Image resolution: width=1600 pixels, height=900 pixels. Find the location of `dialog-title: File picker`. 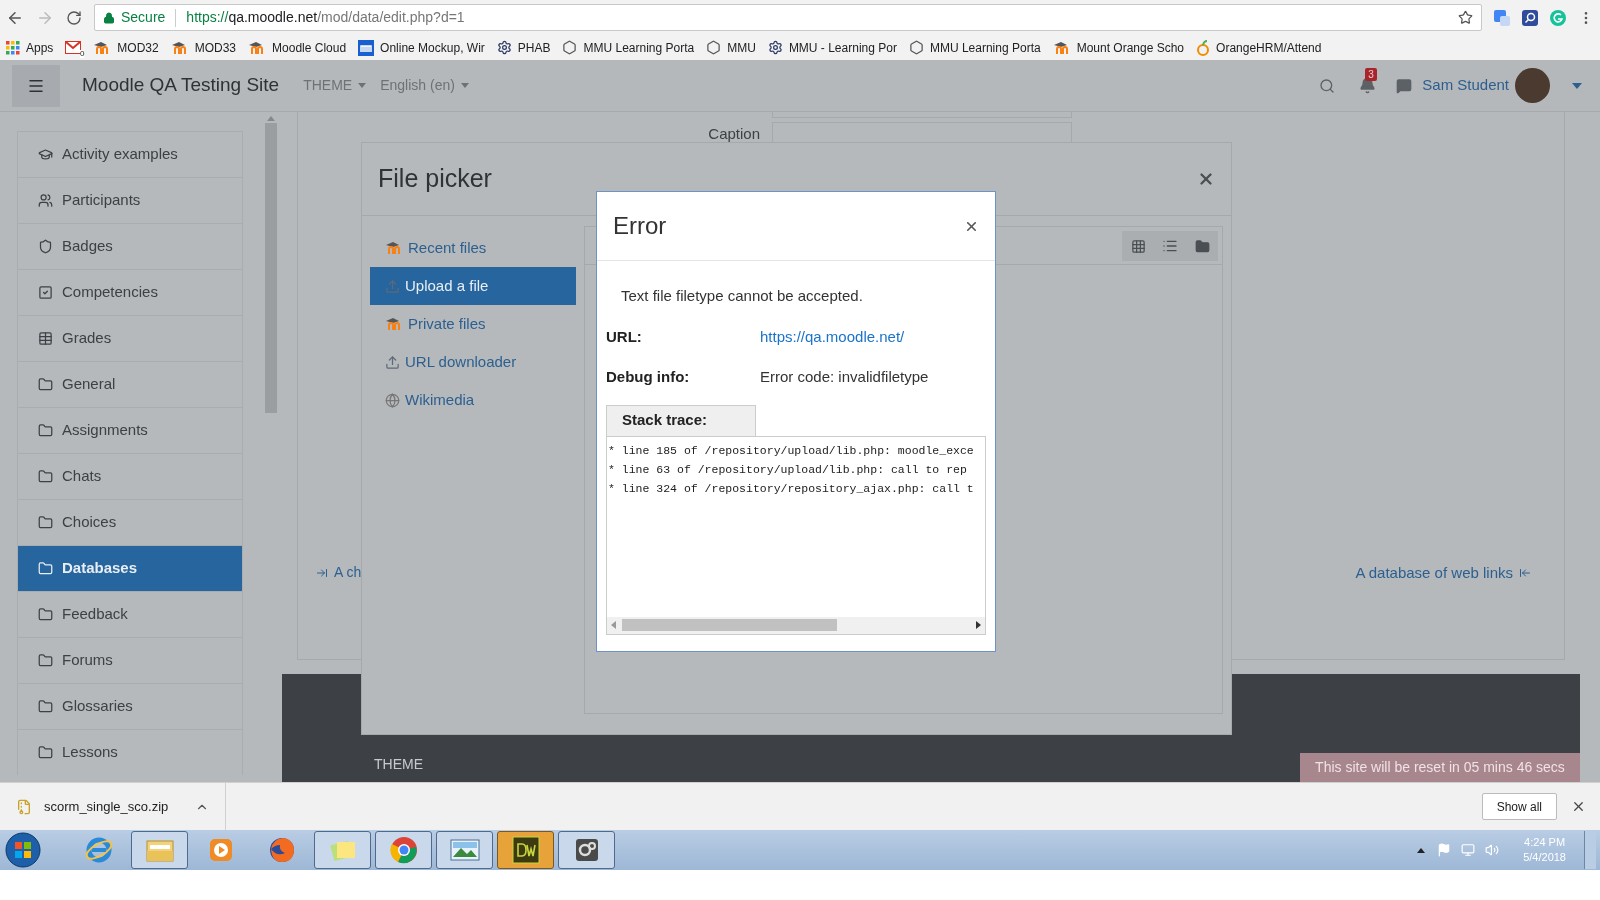

dialog-title: File picker is located at coordinates (435, 179).